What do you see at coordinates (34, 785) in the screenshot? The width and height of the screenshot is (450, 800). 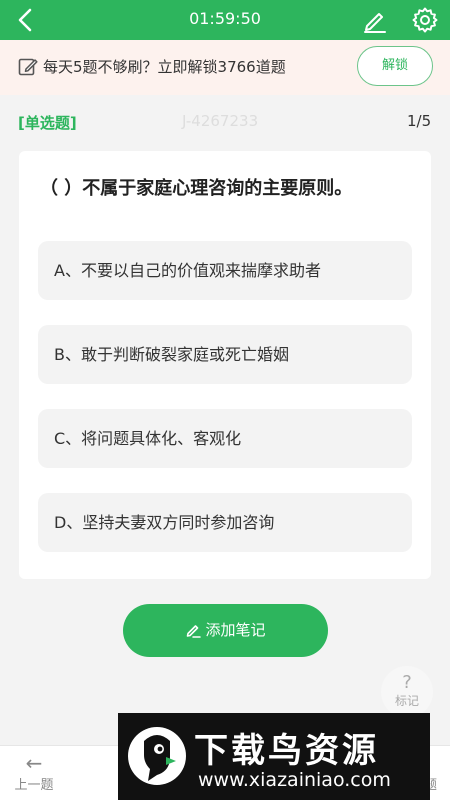 I see `previous-question-label: 上一题` at bounding box center [34, 785].